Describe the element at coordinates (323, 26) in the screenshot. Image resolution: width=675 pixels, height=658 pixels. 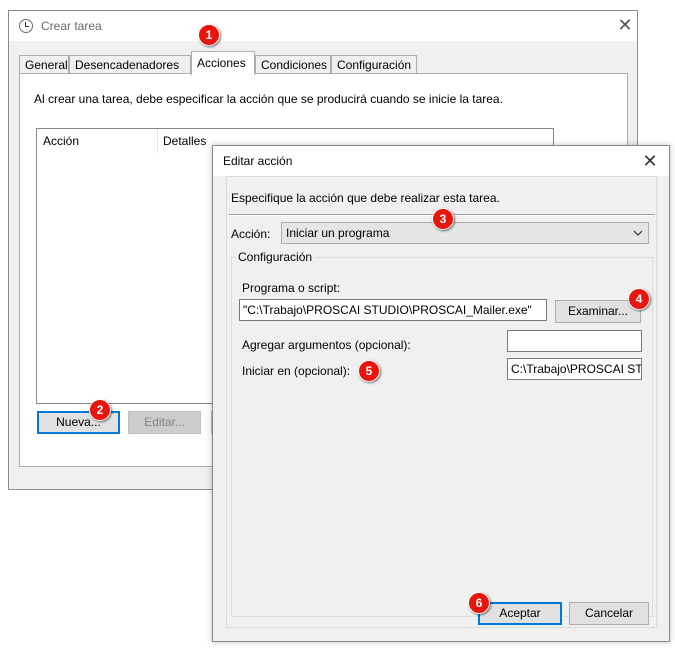
I see `title-bar: Crear tarea ✕` at that location.